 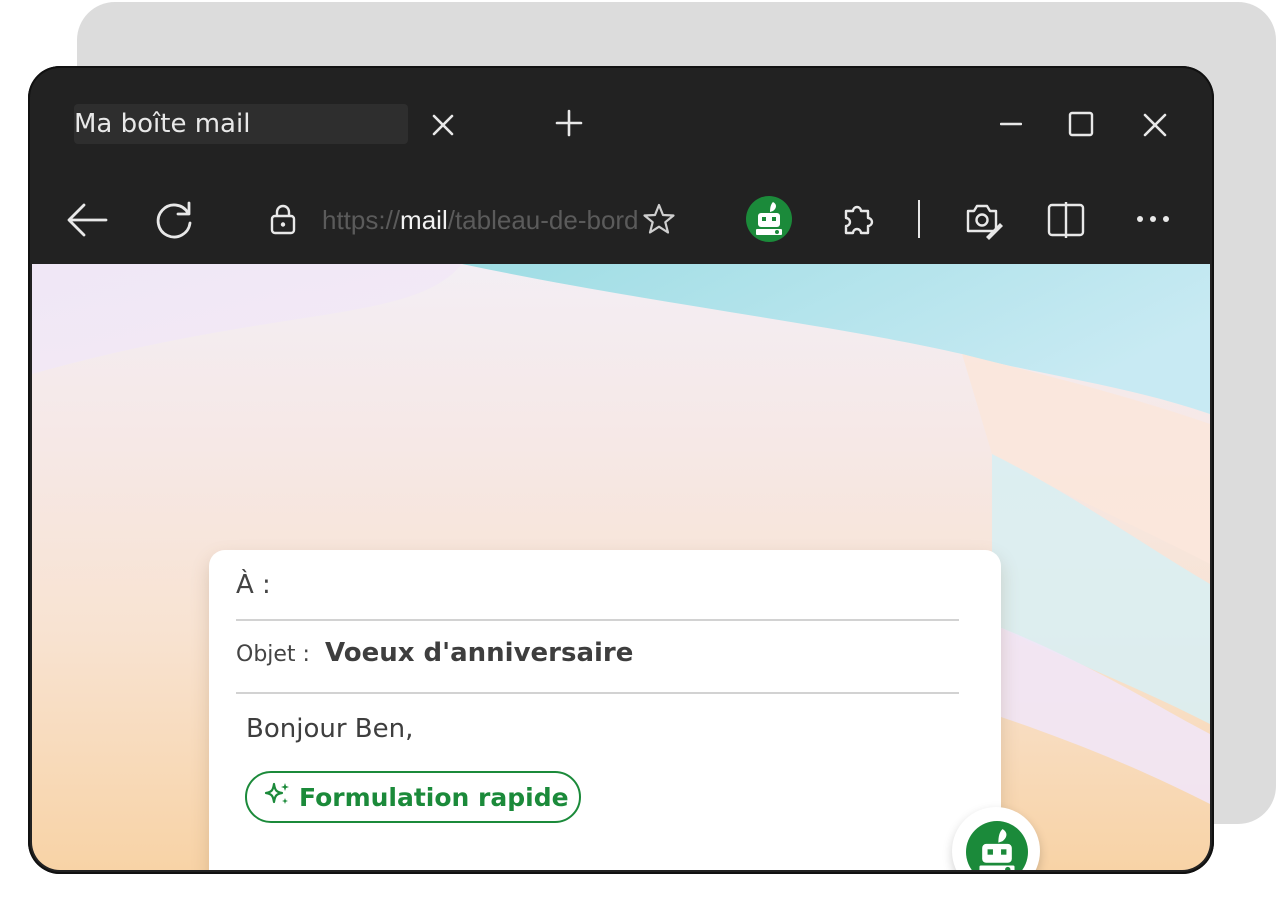 I want to click on split-screen-icon, so click(x=1066, y=220).